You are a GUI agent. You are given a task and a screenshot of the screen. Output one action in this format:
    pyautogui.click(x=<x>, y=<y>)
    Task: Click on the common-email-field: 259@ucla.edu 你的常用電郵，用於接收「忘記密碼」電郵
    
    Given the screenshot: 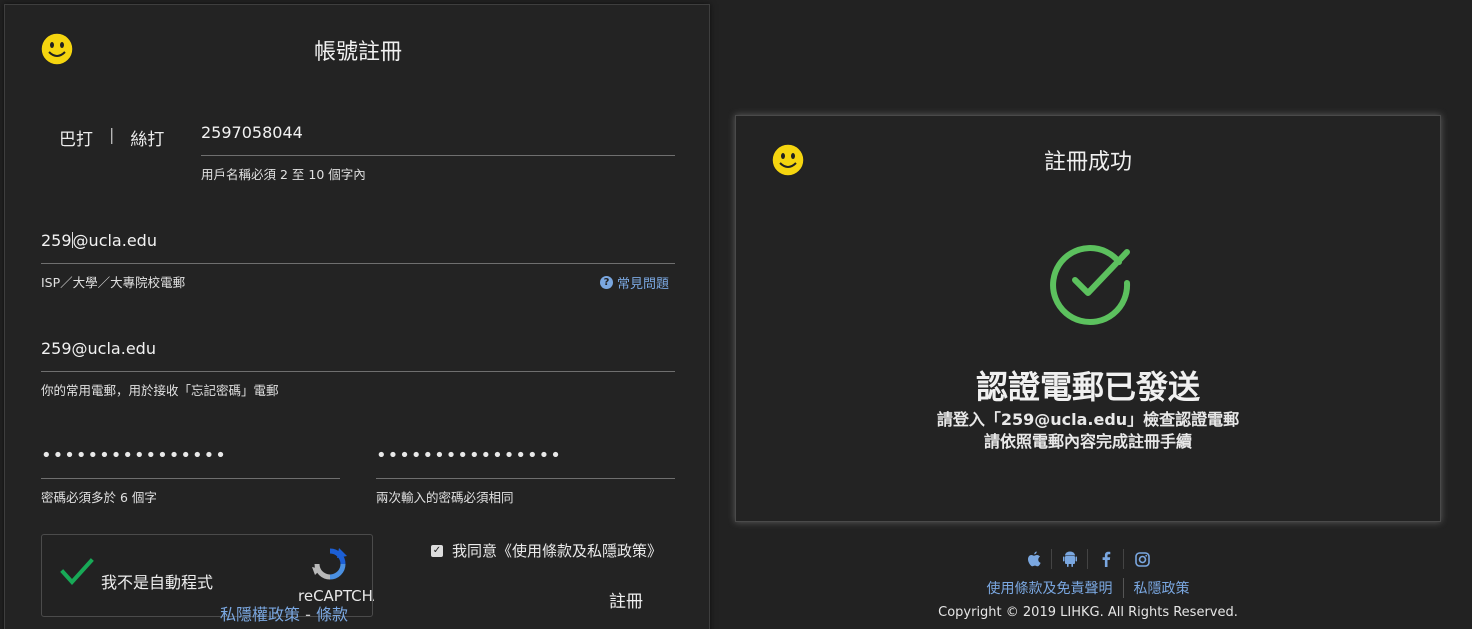 What is the action you would take?
    pyautogui.click(x=358, y=368)
    